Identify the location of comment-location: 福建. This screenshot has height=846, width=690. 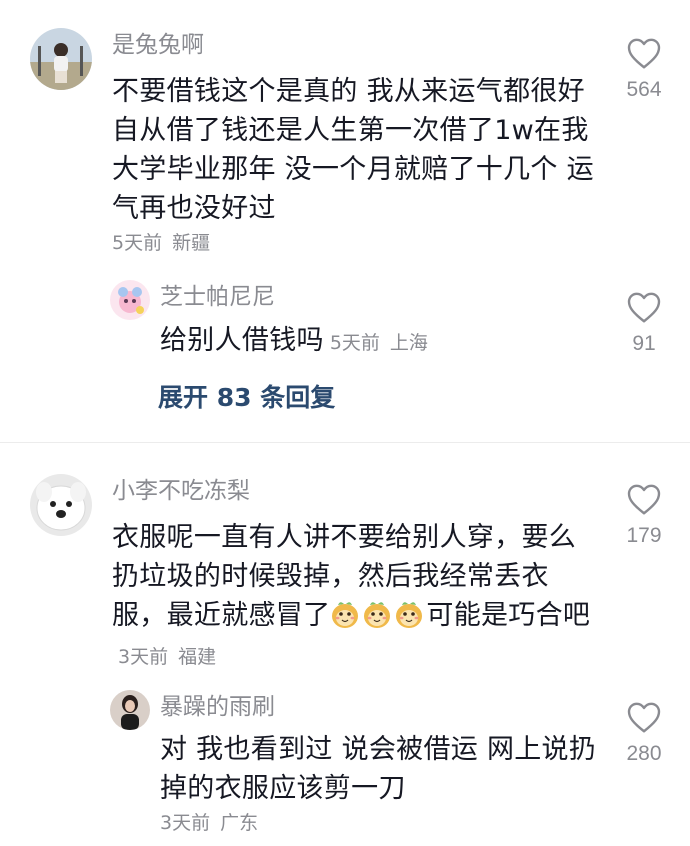
(197, 657).